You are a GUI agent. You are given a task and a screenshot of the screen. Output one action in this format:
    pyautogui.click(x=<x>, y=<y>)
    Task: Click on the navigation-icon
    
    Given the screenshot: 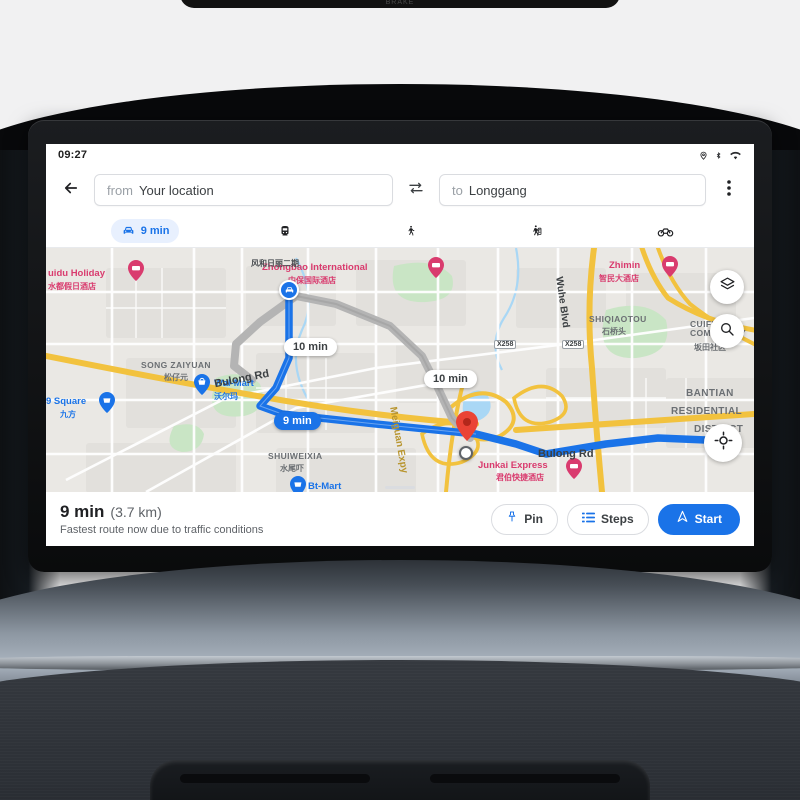 What is the action you would take?
    pyautogui.click(x=682, y=519)
    